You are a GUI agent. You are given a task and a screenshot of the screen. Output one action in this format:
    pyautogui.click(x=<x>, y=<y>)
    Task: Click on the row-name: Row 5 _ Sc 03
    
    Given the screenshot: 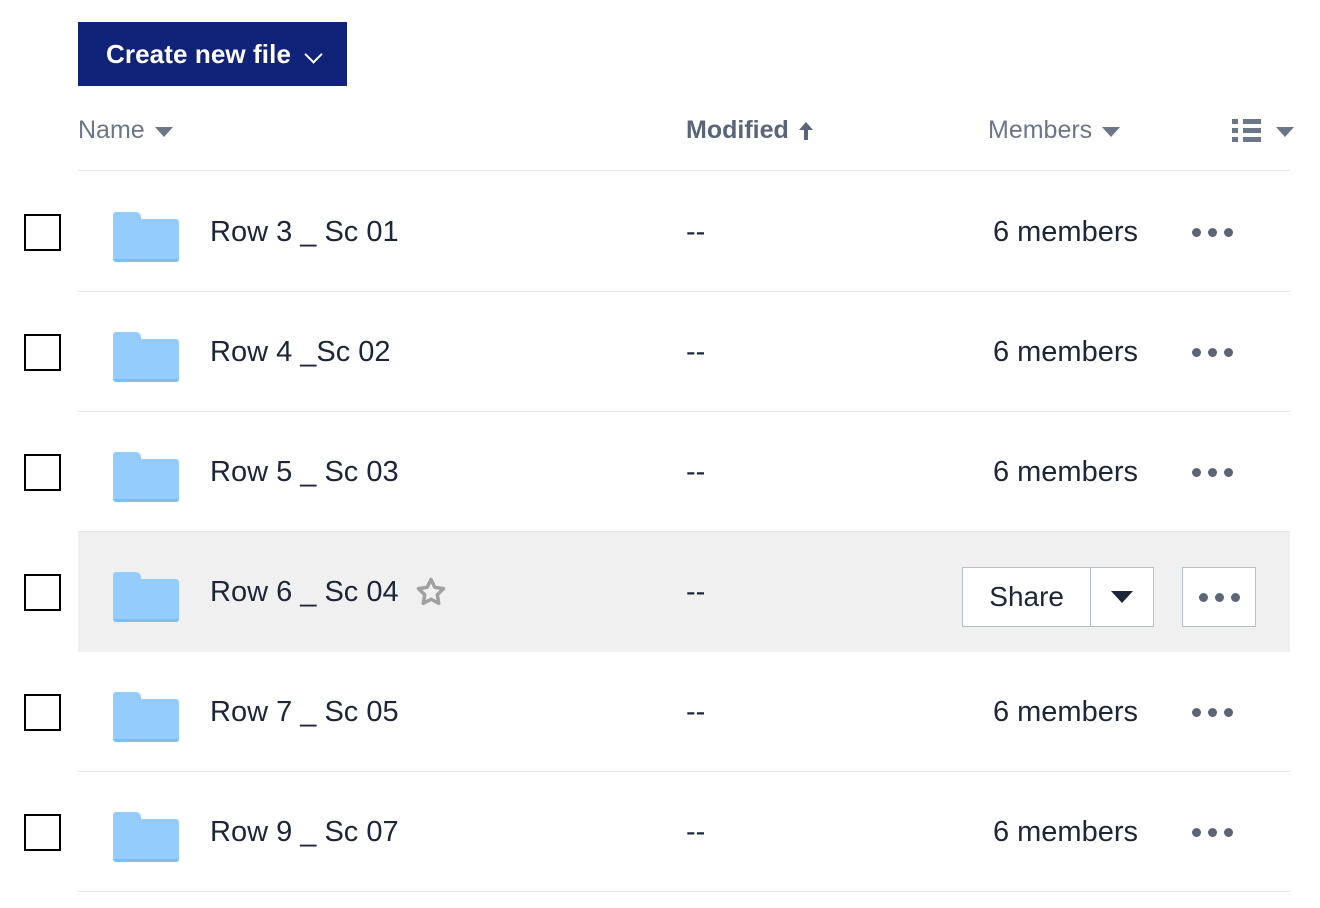 What is the action you would take?
    pyautogui.click(x=304, y=472)
    